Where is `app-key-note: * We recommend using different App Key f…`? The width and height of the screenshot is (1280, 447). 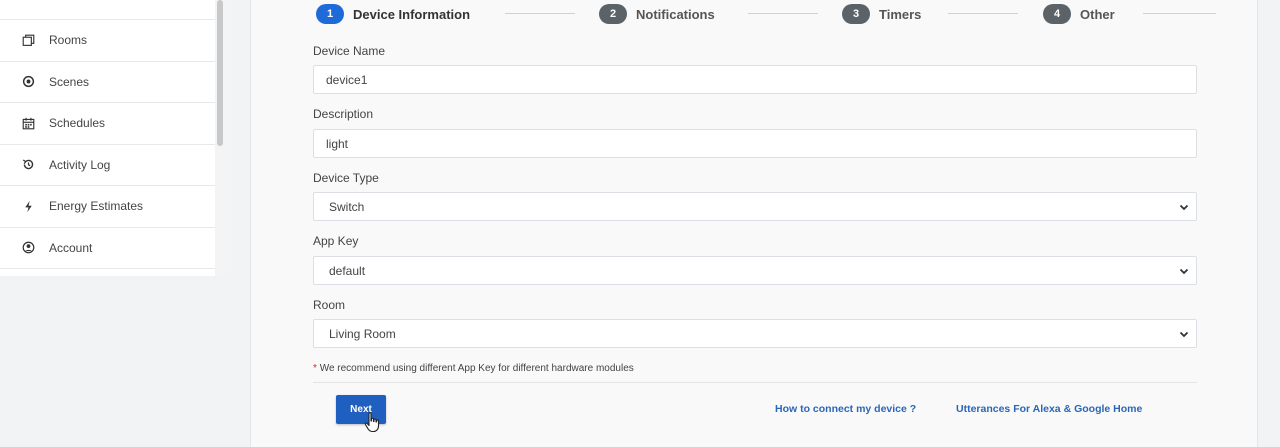
app-key-note: * We recommend using different App Key f… is located at coordinates (473, 368).